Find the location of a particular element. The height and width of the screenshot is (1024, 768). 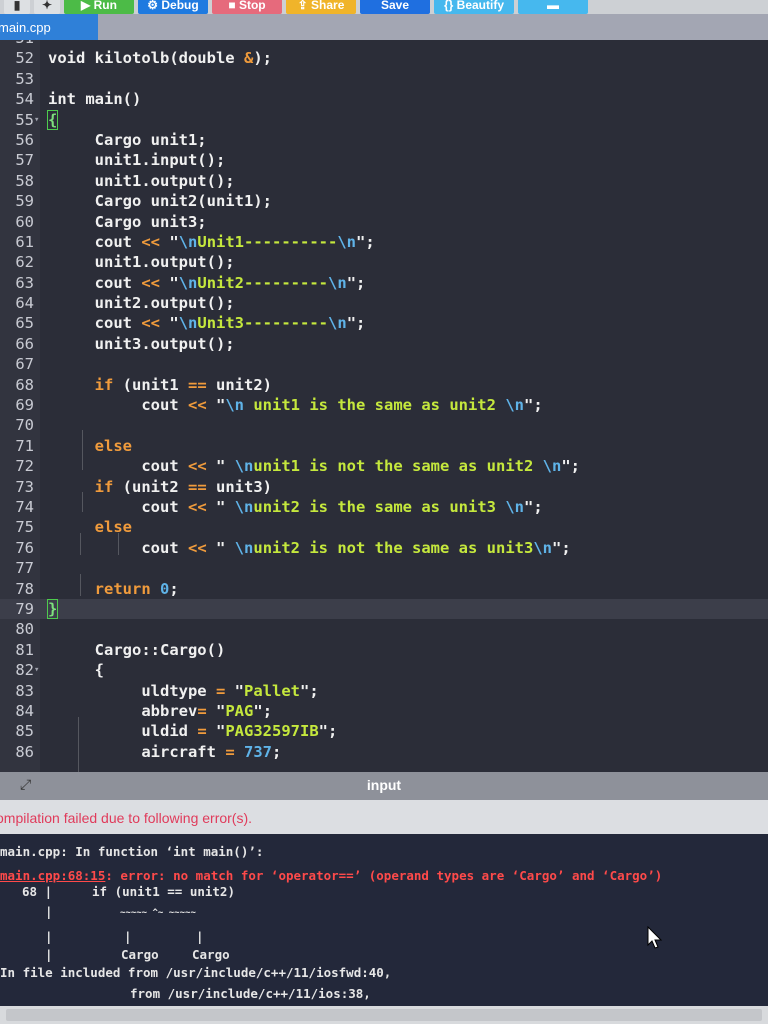

share-button: ⇪ Share is located at coordinates (321, 7).